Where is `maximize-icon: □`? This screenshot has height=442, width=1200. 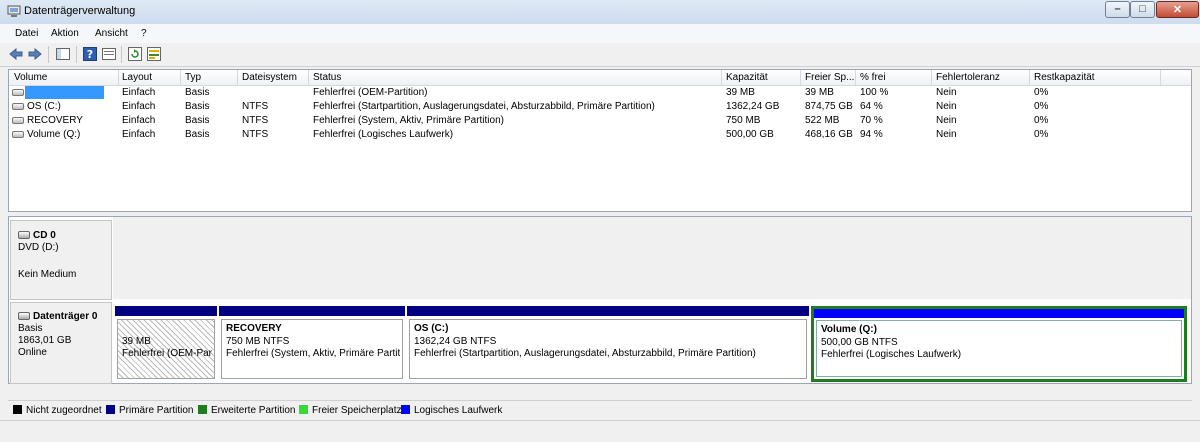 maximize-icon: □ is located at coordinates (1142, 9).